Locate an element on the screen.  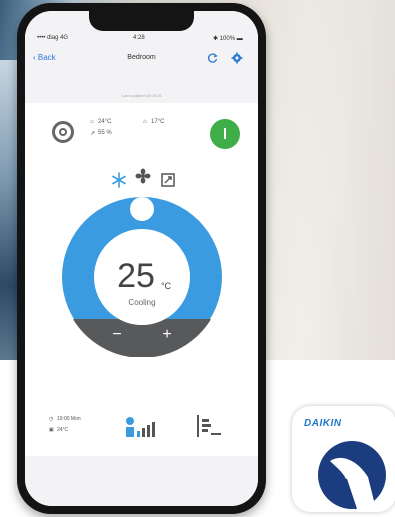
indoor-temp-icon: ⌂ is located at coordinates (92, 122).